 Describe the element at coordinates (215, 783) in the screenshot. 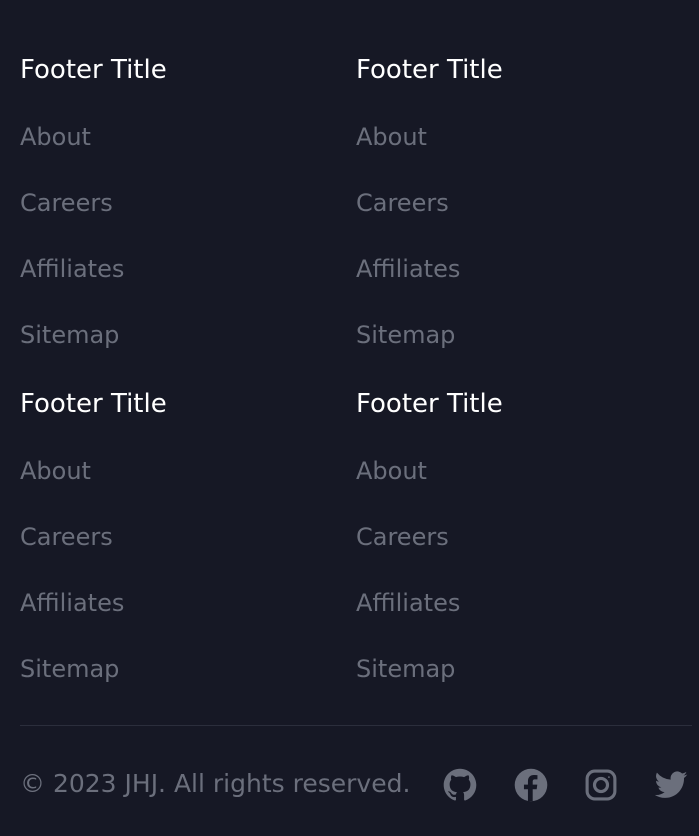

I see `copyright-text: © 2023 JHJ. All rights reserved.` at that location.